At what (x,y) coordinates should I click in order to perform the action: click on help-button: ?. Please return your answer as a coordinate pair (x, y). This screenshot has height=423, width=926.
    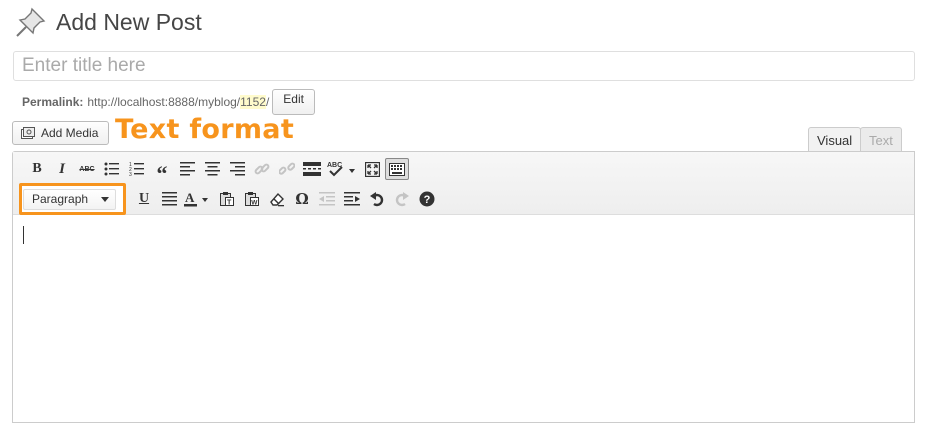
    Looking at the image, I should click on (427, 199).